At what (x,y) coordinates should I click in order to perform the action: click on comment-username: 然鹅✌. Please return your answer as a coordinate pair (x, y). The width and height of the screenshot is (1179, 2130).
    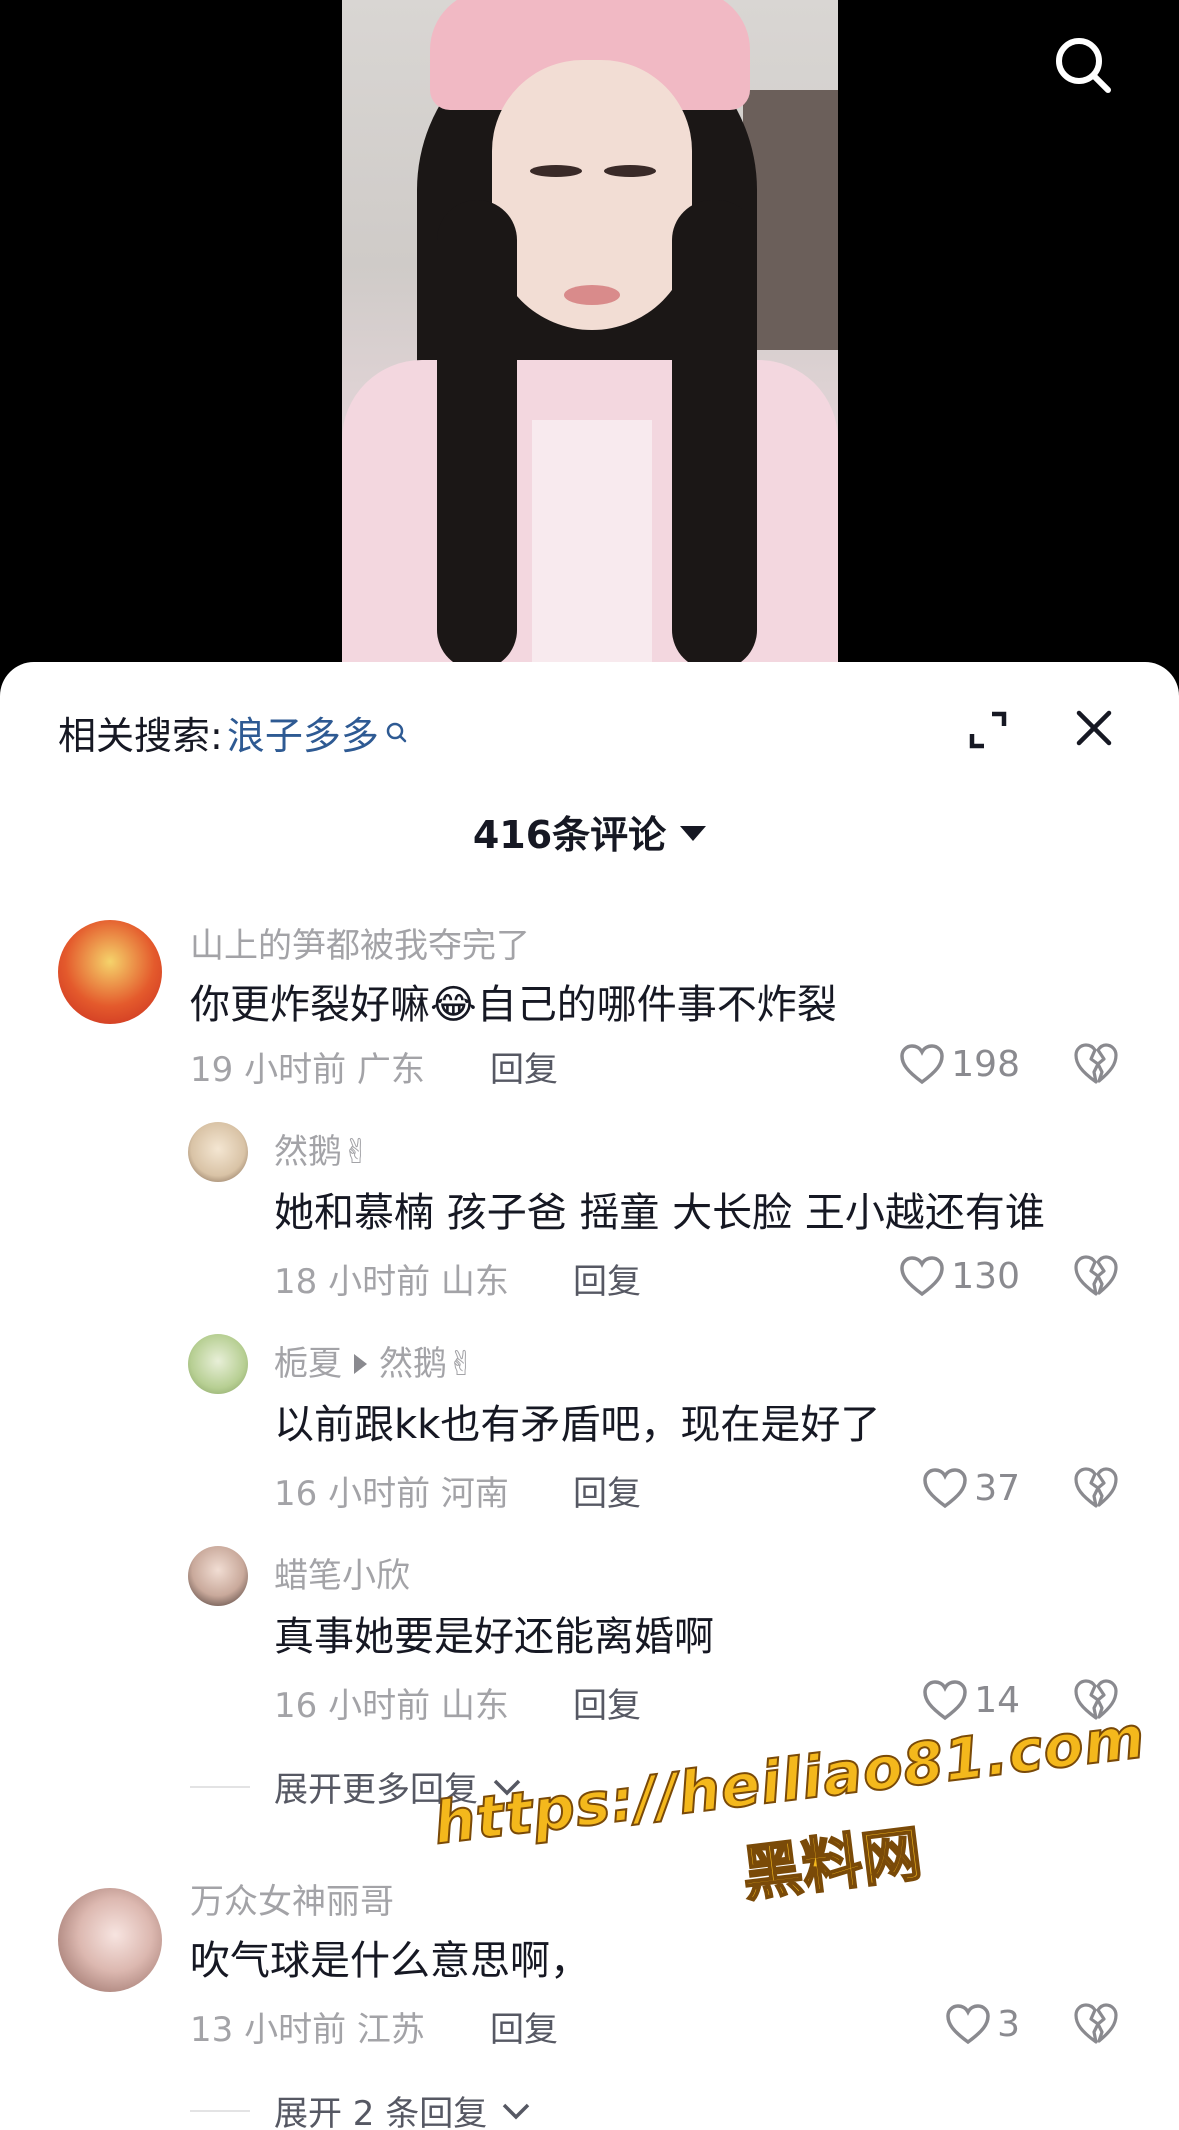
    Looking at the image, I should click on (322, 1148).